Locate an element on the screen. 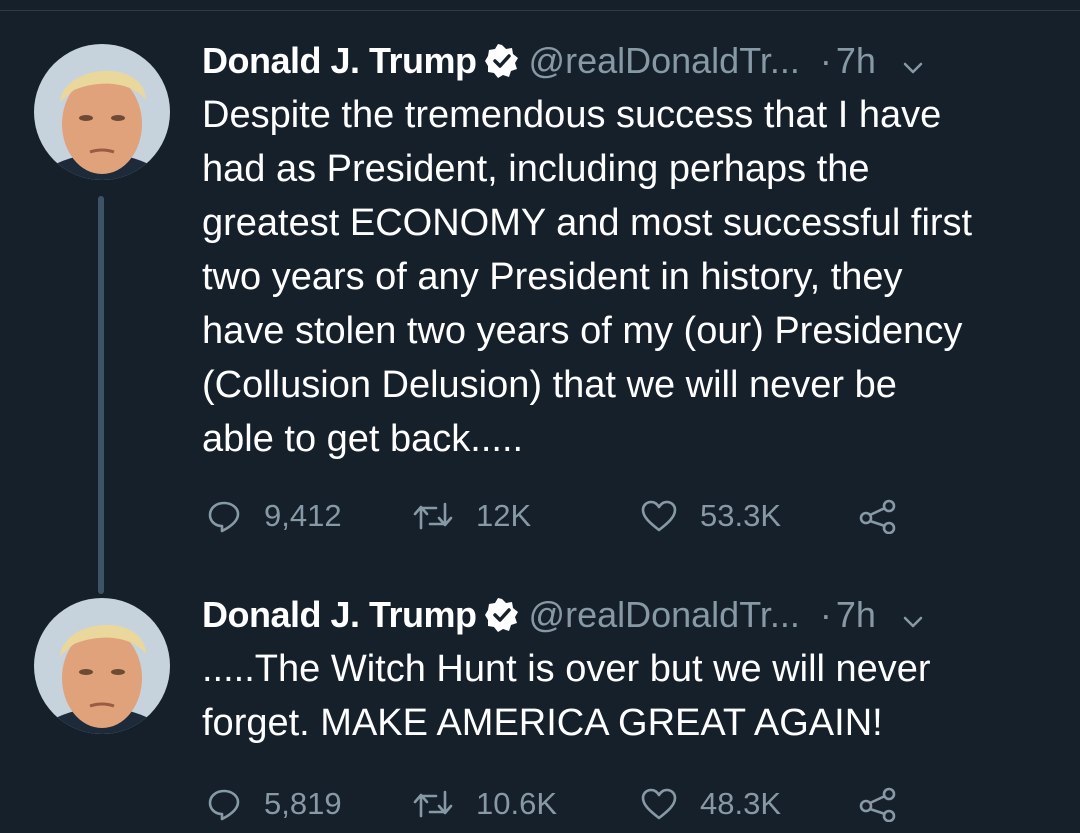 The width and height of the screenshot is (1080, 833). tweet-actions: 5,819 10.6K 48.3K is located at coordinates (632, 804).